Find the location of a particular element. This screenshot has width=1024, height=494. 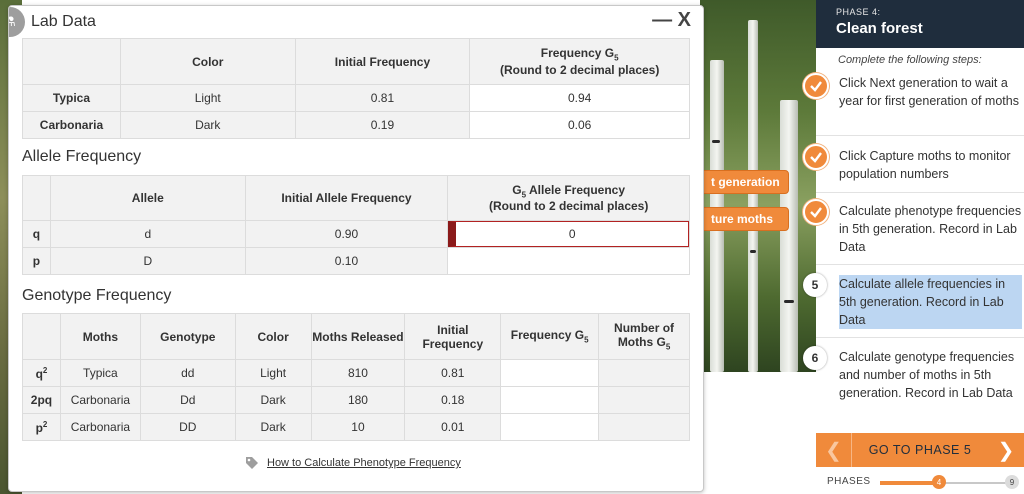

cell-released: 10 is located at coordinates (358, 427).